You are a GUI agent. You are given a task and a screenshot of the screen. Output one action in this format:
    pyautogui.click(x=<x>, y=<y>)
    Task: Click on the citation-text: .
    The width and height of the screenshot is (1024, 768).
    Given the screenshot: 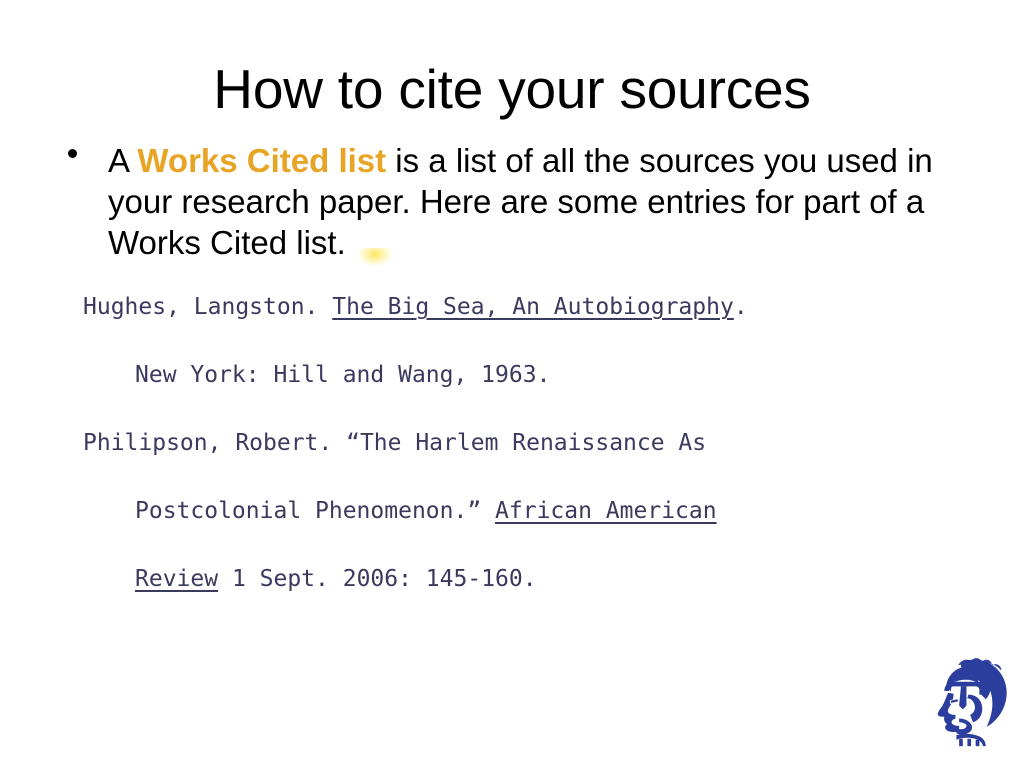 What is the action you would take?
    pyautogui.click(x=740, y=307)
    